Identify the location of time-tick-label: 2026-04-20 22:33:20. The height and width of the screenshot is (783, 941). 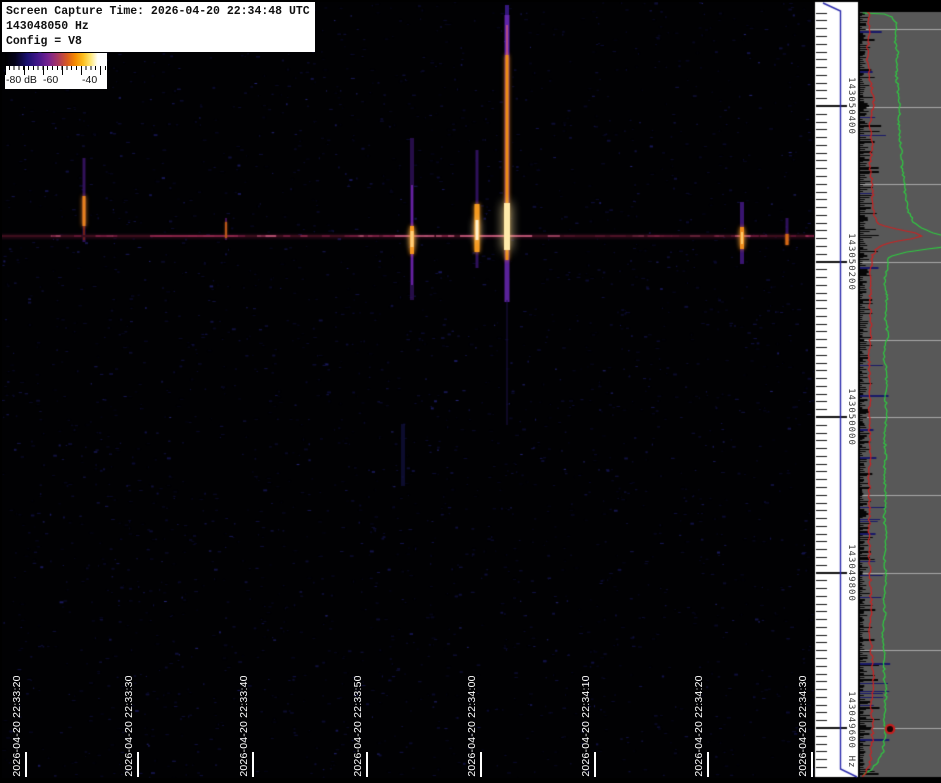
(17, 726).